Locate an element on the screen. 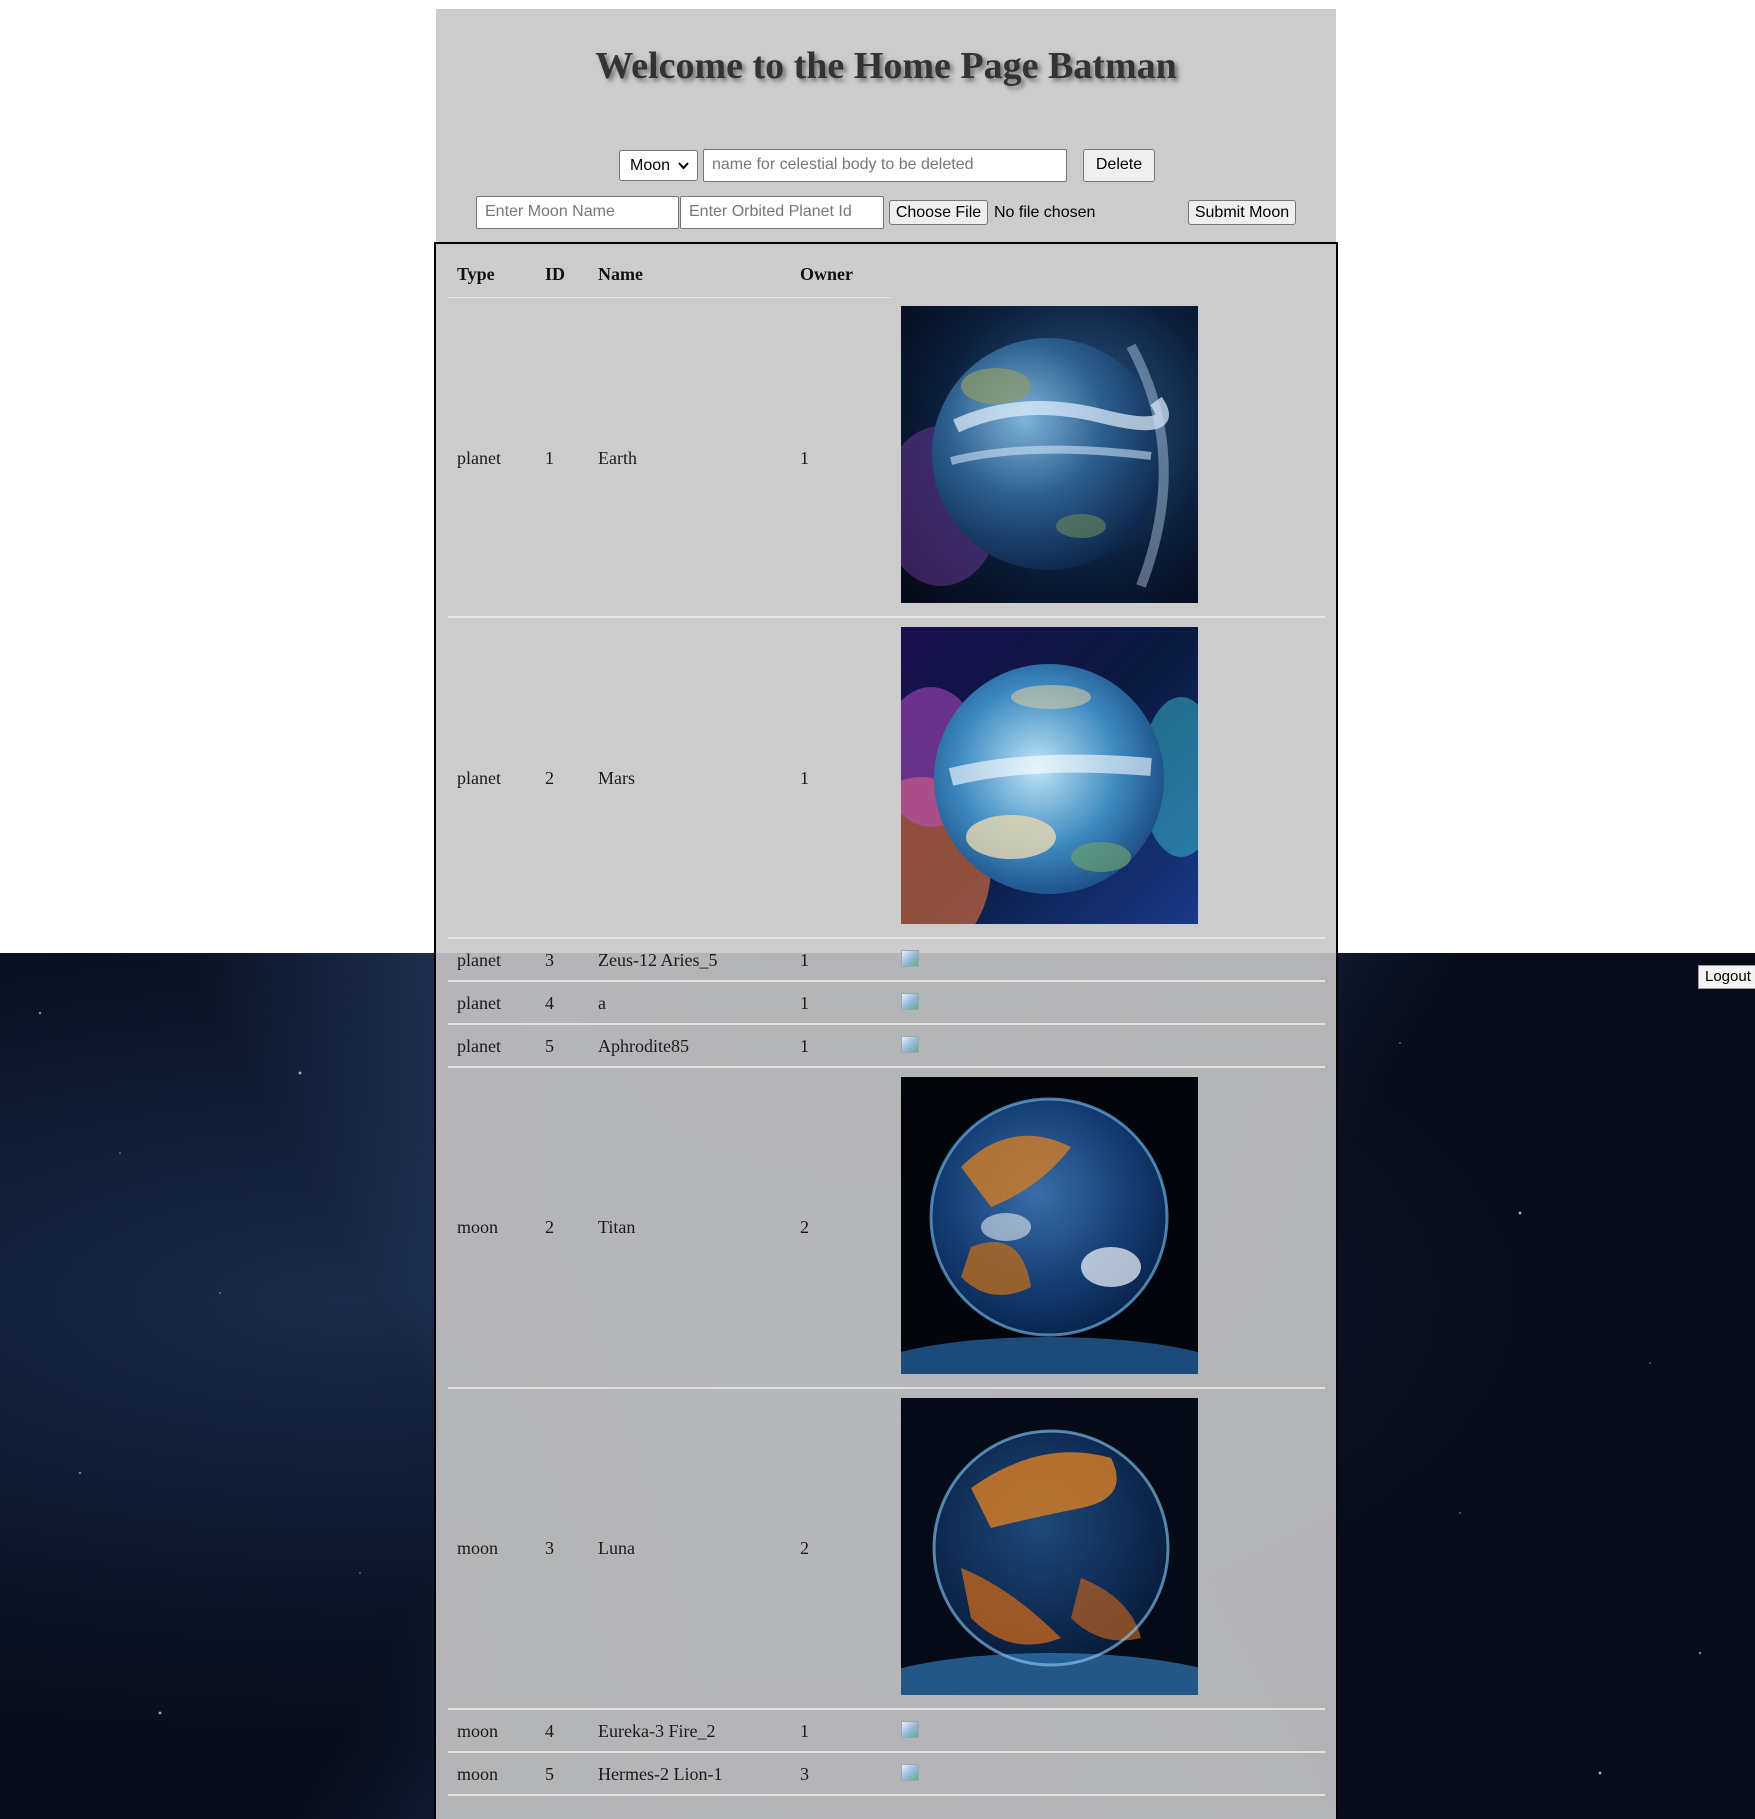 This screenshot has height=1819, width=1755. earth-globe-image is located at coordinates (1049, 454).